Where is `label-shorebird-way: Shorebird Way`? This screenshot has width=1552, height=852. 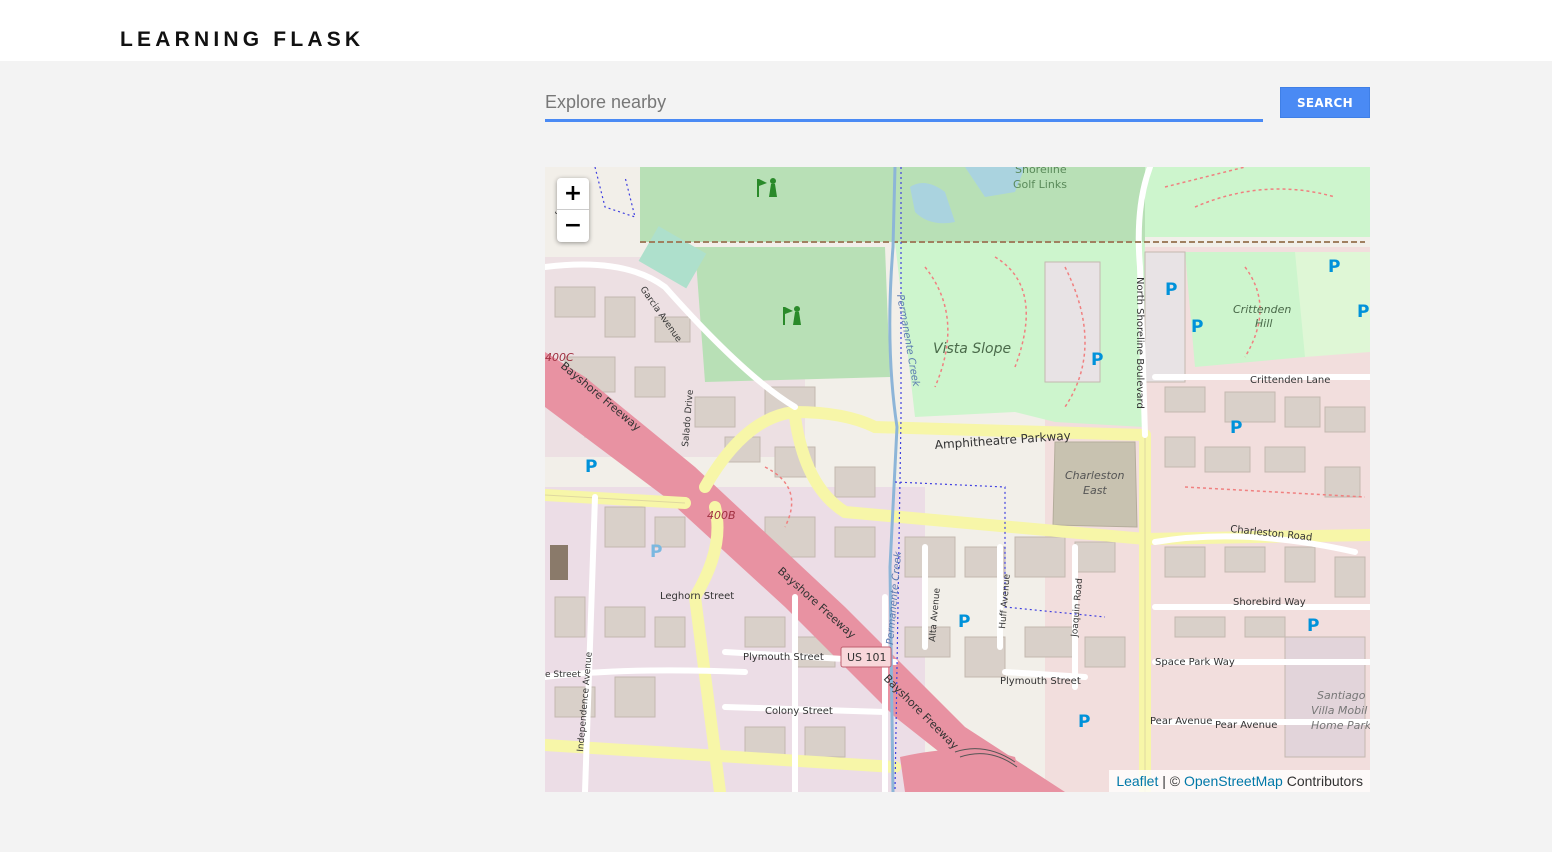
label-shorebird-way: Shorebird Way is located at coordinates (1269, 602).